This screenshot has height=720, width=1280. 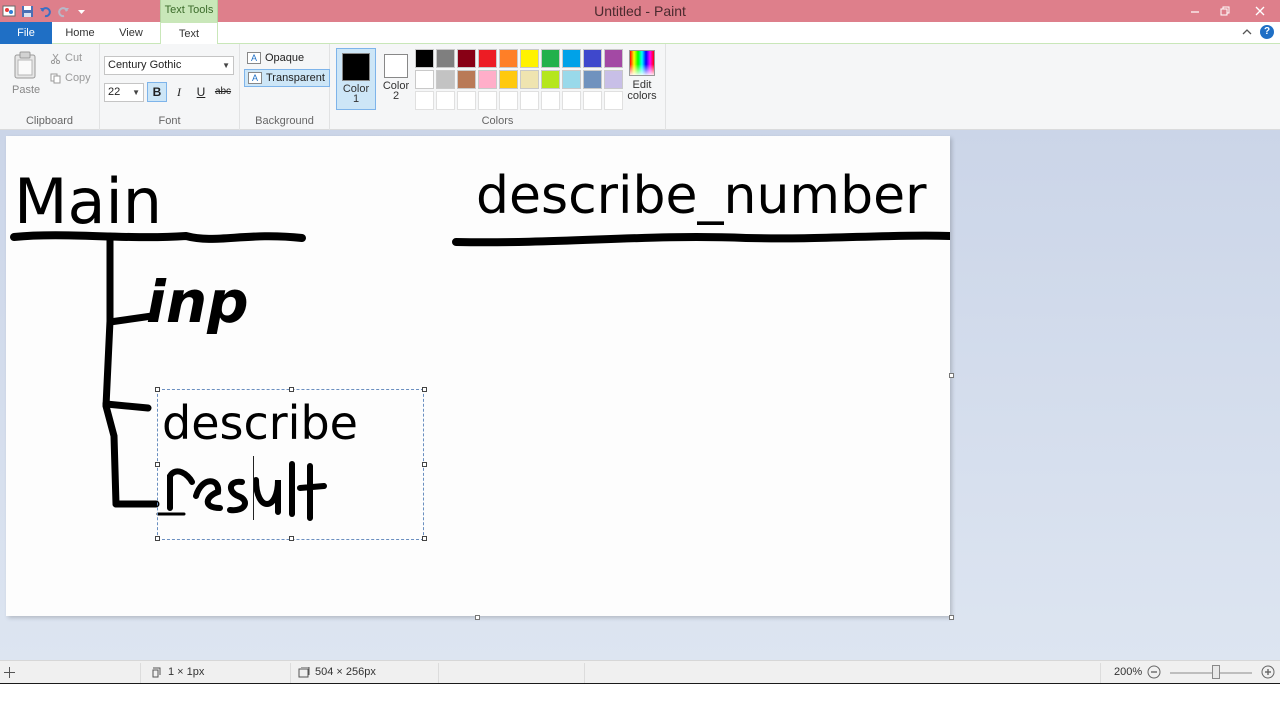 What do you see at coordinates (201, 92) in the screenshot?
I see `underline-button: U` at bounding box center [201, 92].